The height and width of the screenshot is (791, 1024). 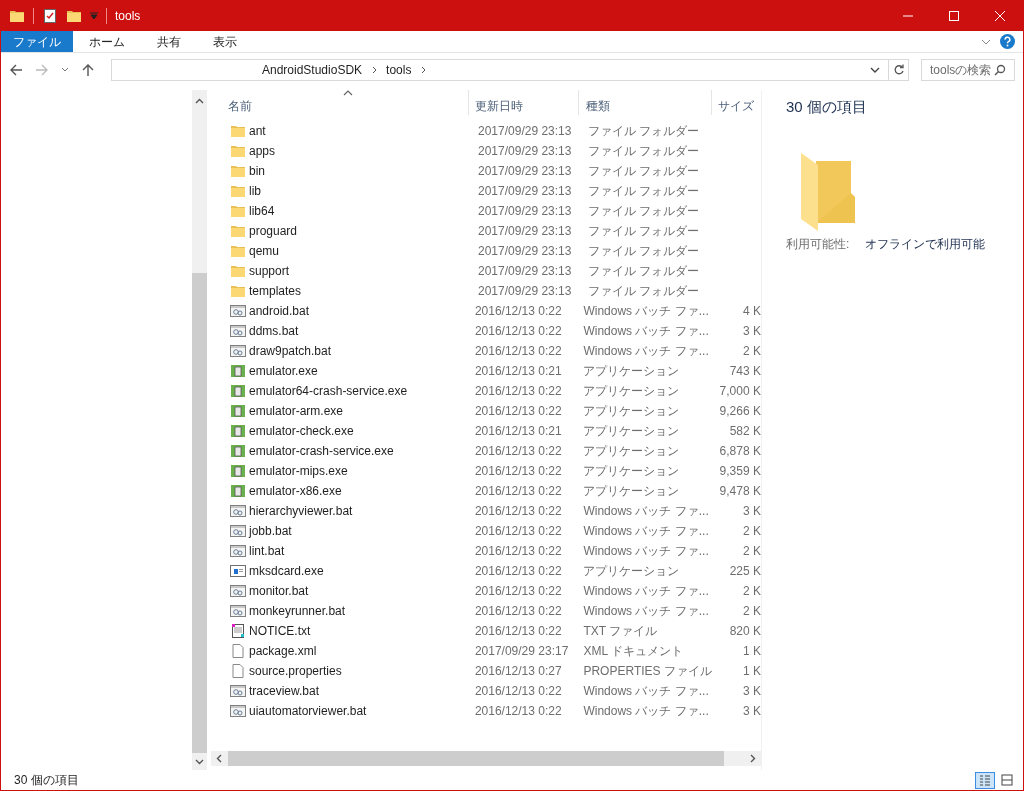 What do you see at coordinates (518, 431) in the screenshot?
I see `modified-date: 2016/12/13 0:21` at bounding box center [518, 431].